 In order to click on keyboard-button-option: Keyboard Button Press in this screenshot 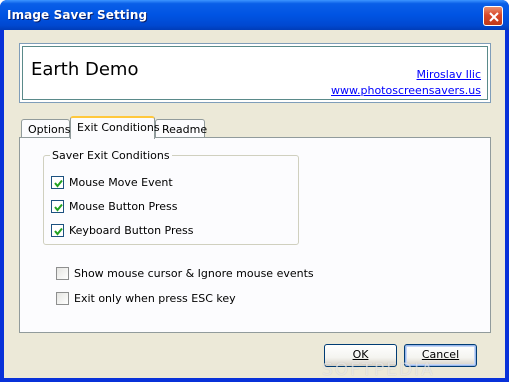, I will do `click(122, 230)`.